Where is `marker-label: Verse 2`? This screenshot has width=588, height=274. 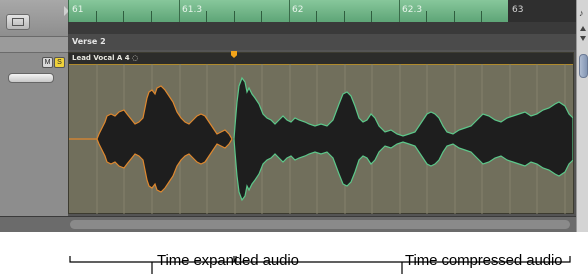
marker-label: Verse 2 is located at coordinates (89, 41).